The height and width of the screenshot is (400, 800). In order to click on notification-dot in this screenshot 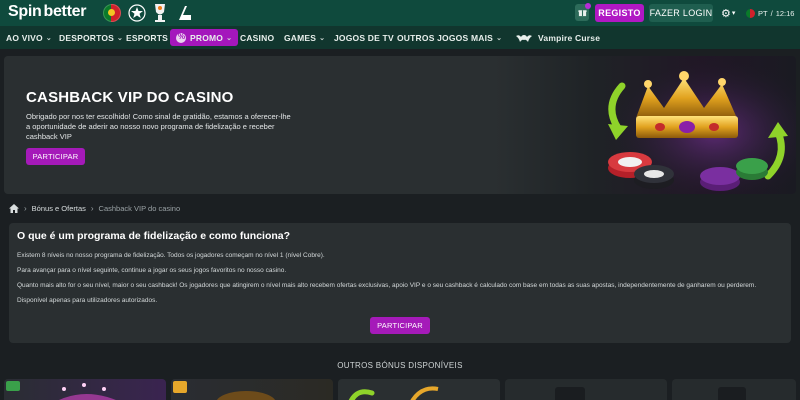, I will do `click(588, 6)`.